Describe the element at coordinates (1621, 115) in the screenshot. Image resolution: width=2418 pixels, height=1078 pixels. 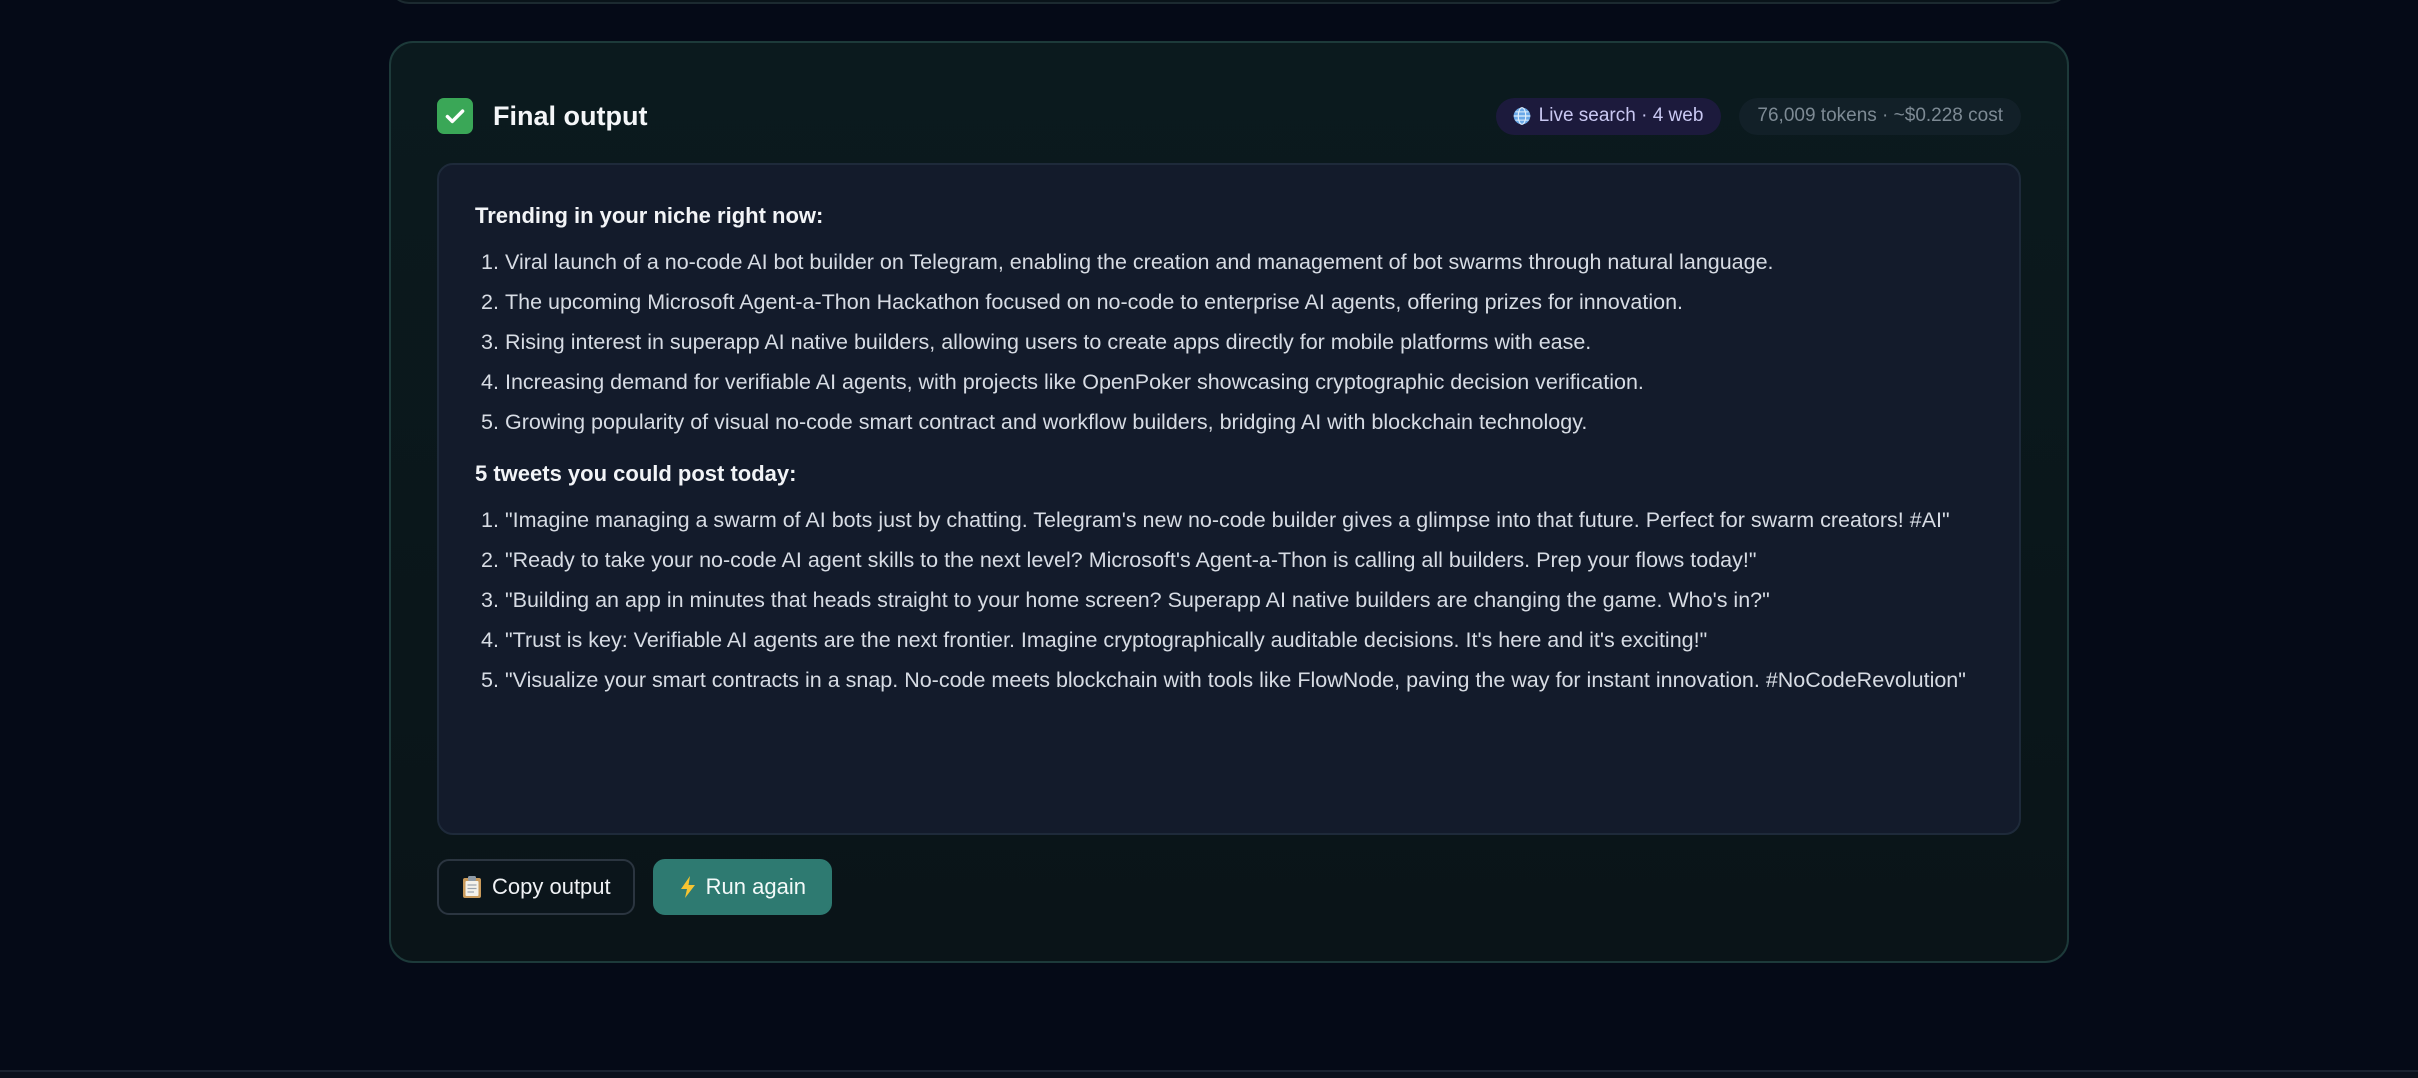
I see `live-search-label: Live search · 4 web` at that location.